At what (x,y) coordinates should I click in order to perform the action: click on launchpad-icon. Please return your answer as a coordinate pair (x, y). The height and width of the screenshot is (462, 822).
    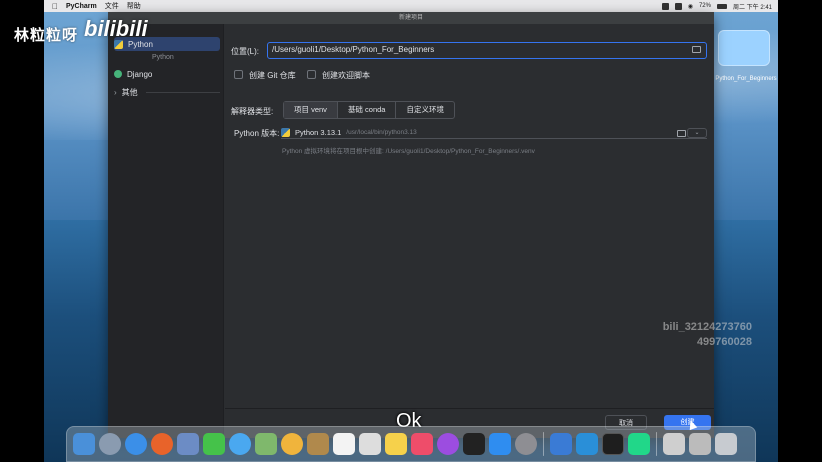
    Looking at the image, I should click on (110, 444).